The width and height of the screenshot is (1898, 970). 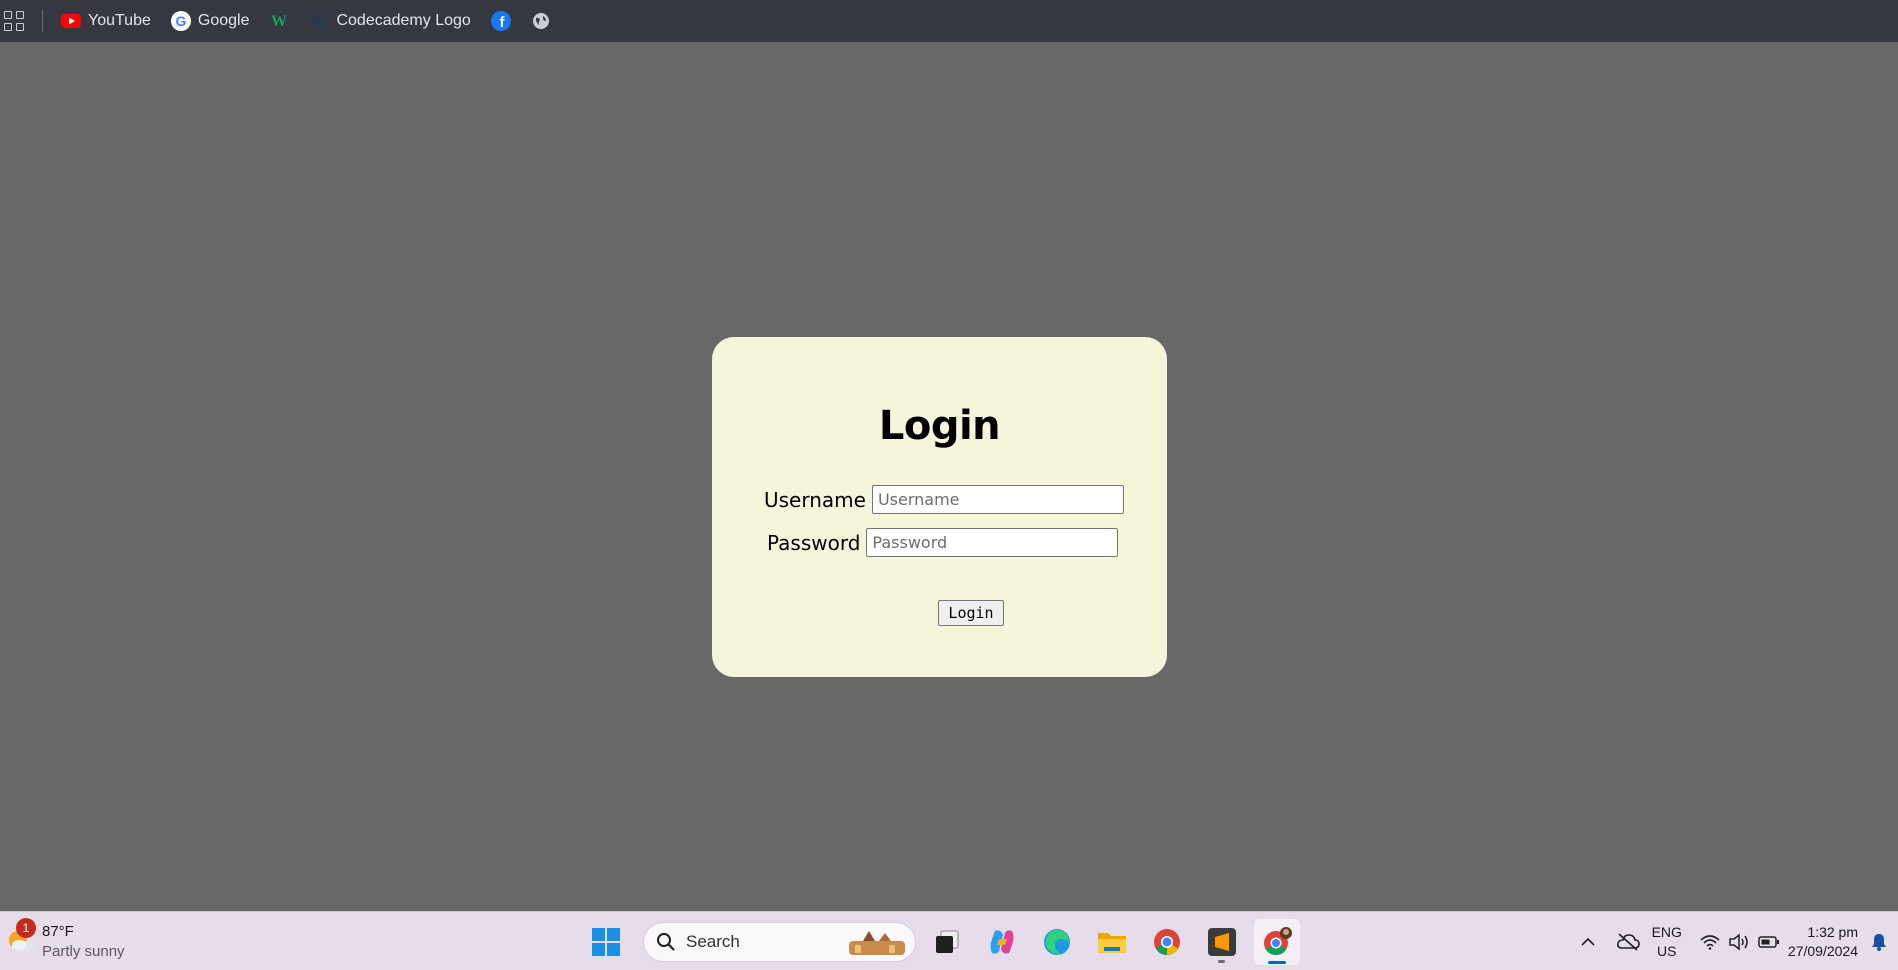 I want to click on bookmark-w: W, so click(x=279, y=21).